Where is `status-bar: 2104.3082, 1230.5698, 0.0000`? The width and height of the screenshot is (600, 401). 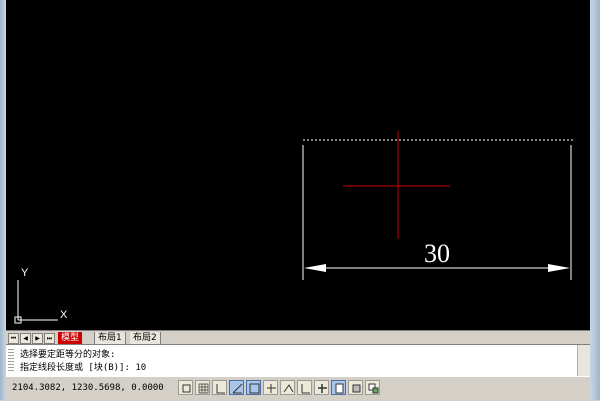
status-bar: 2104.3082, 1230.5698, 0.0000 is located at coordinates (298, 388).